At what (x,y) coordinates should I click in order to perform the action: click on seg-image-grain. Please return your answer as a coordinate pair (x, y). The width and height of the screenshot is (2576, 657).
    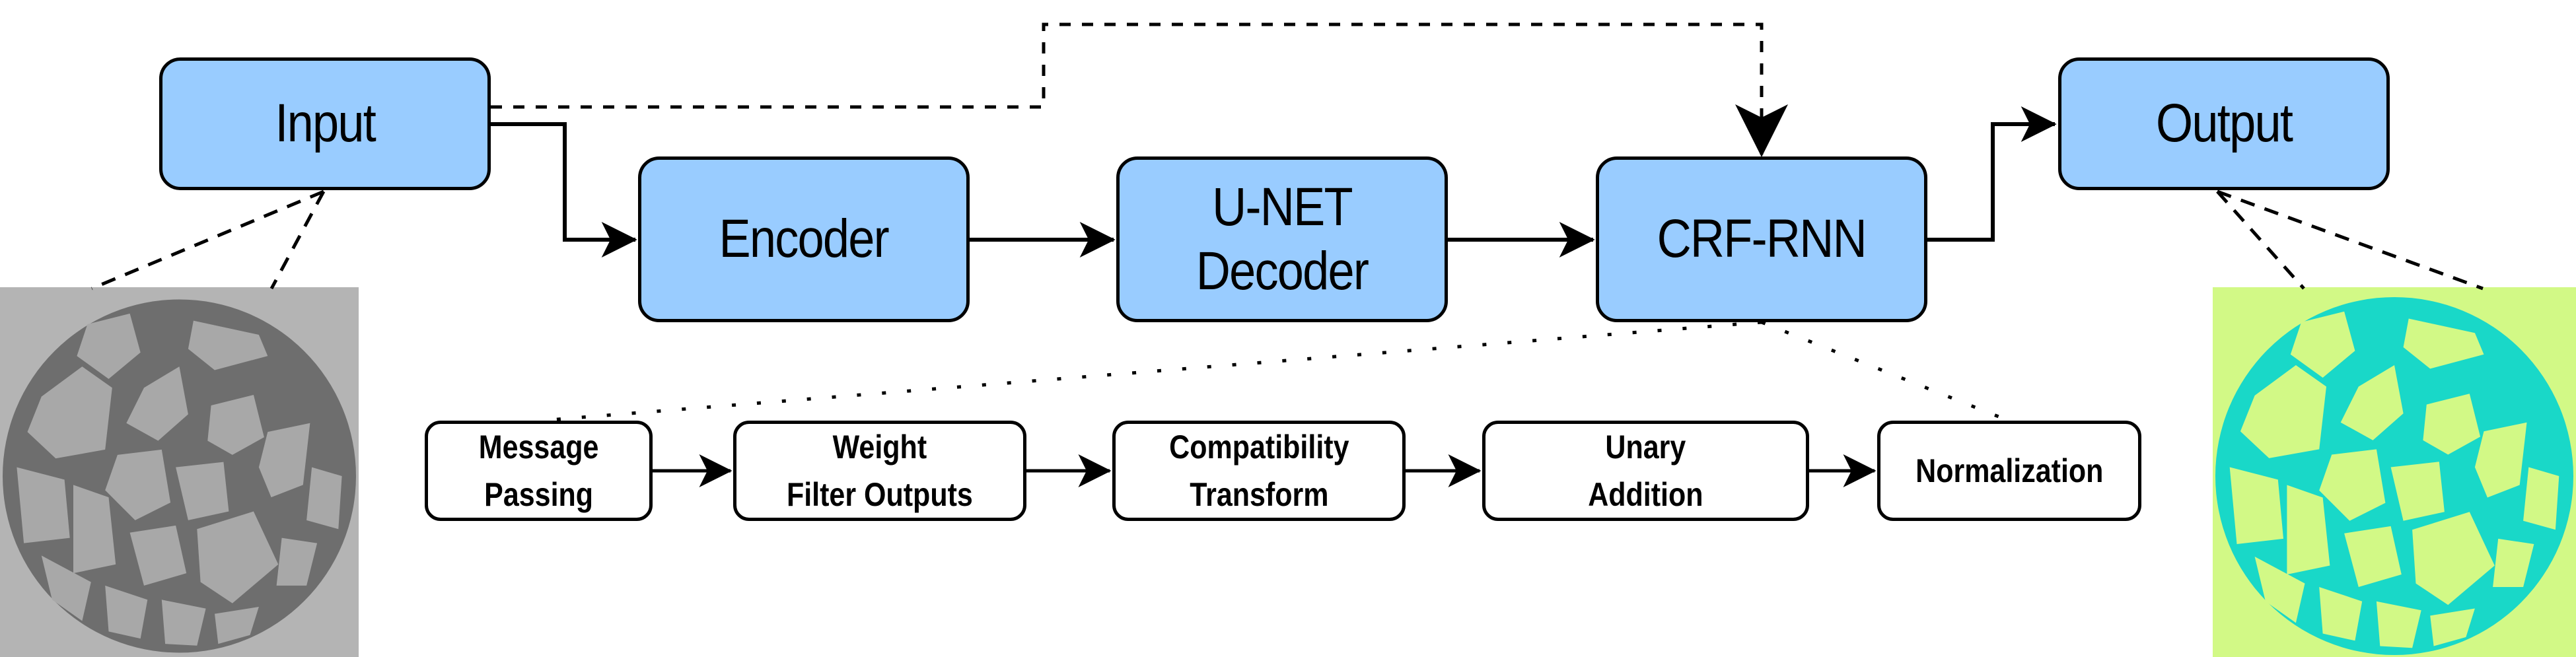
    Looking at the image, I should click on (2541, 499).